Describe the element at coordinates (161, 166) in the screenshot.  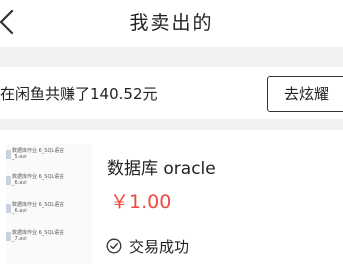
I see `product-title: 数据库 oracle` at that location.